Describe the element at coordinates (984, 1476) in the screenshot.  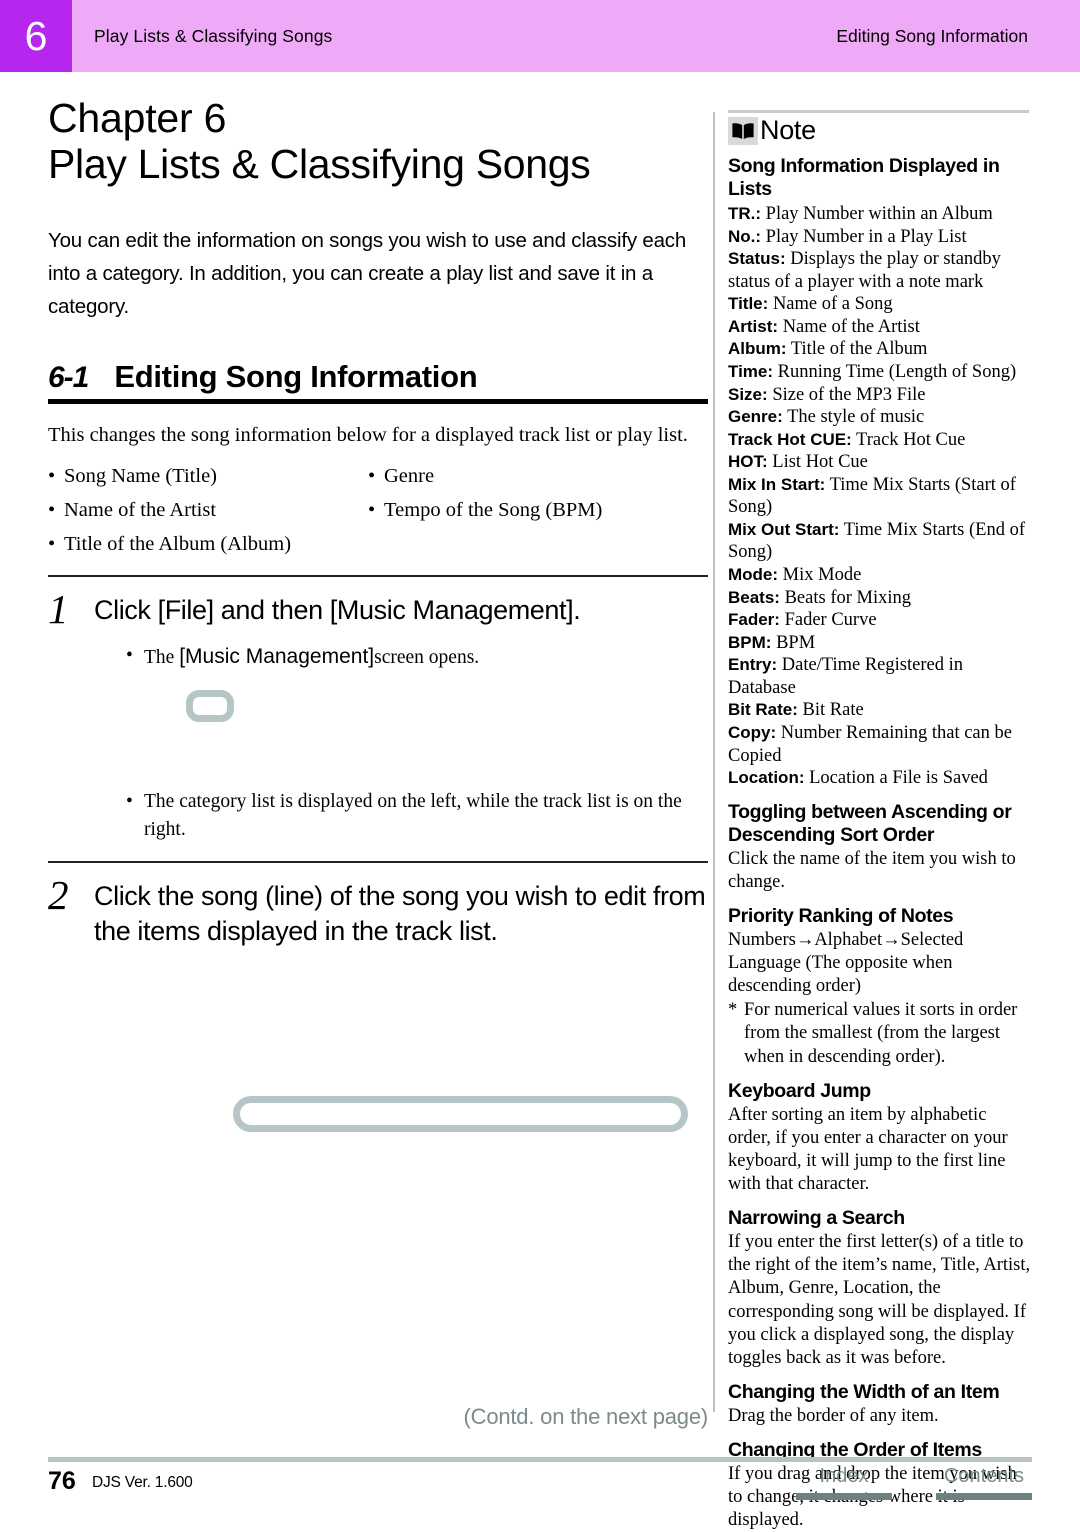
I see `contents-link-label: Contents` at that location.